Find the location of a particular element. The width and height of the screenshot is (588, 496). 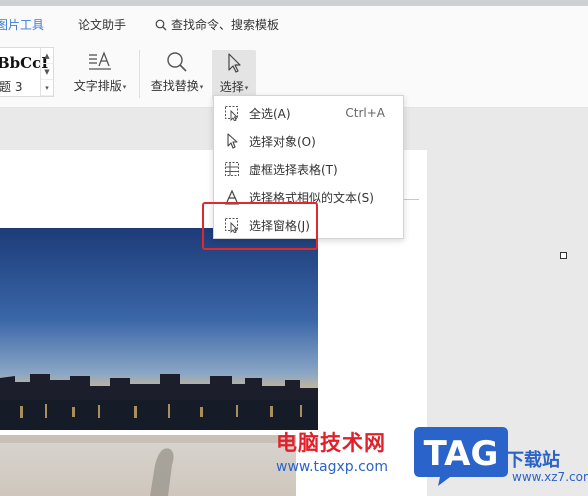

select-all-icon is located at coordinates (232, 113).